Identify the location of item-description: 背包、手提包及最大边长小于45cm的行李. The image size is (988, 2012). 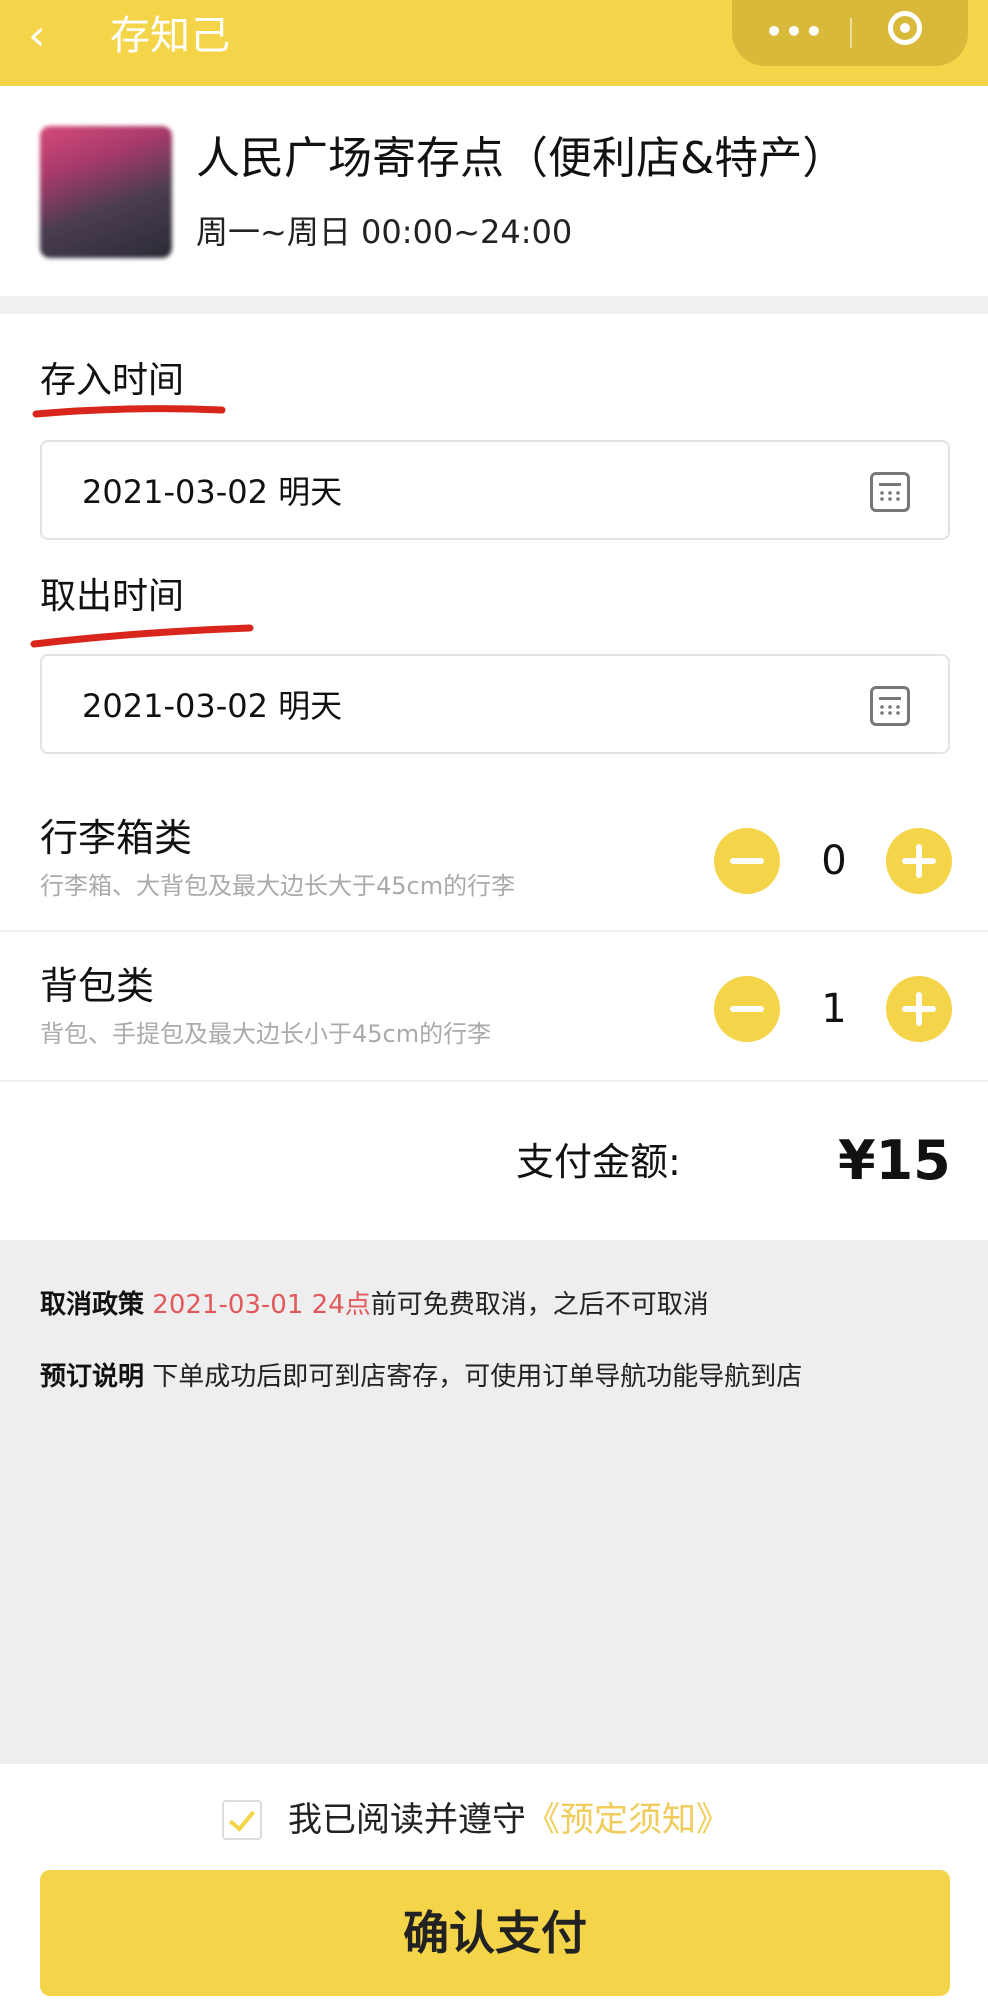
(266, 1034).